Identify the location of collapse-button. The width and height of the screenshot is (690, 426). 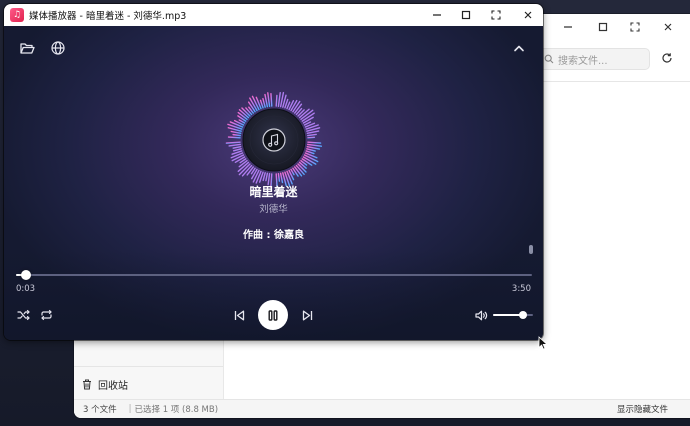
(519, 48).